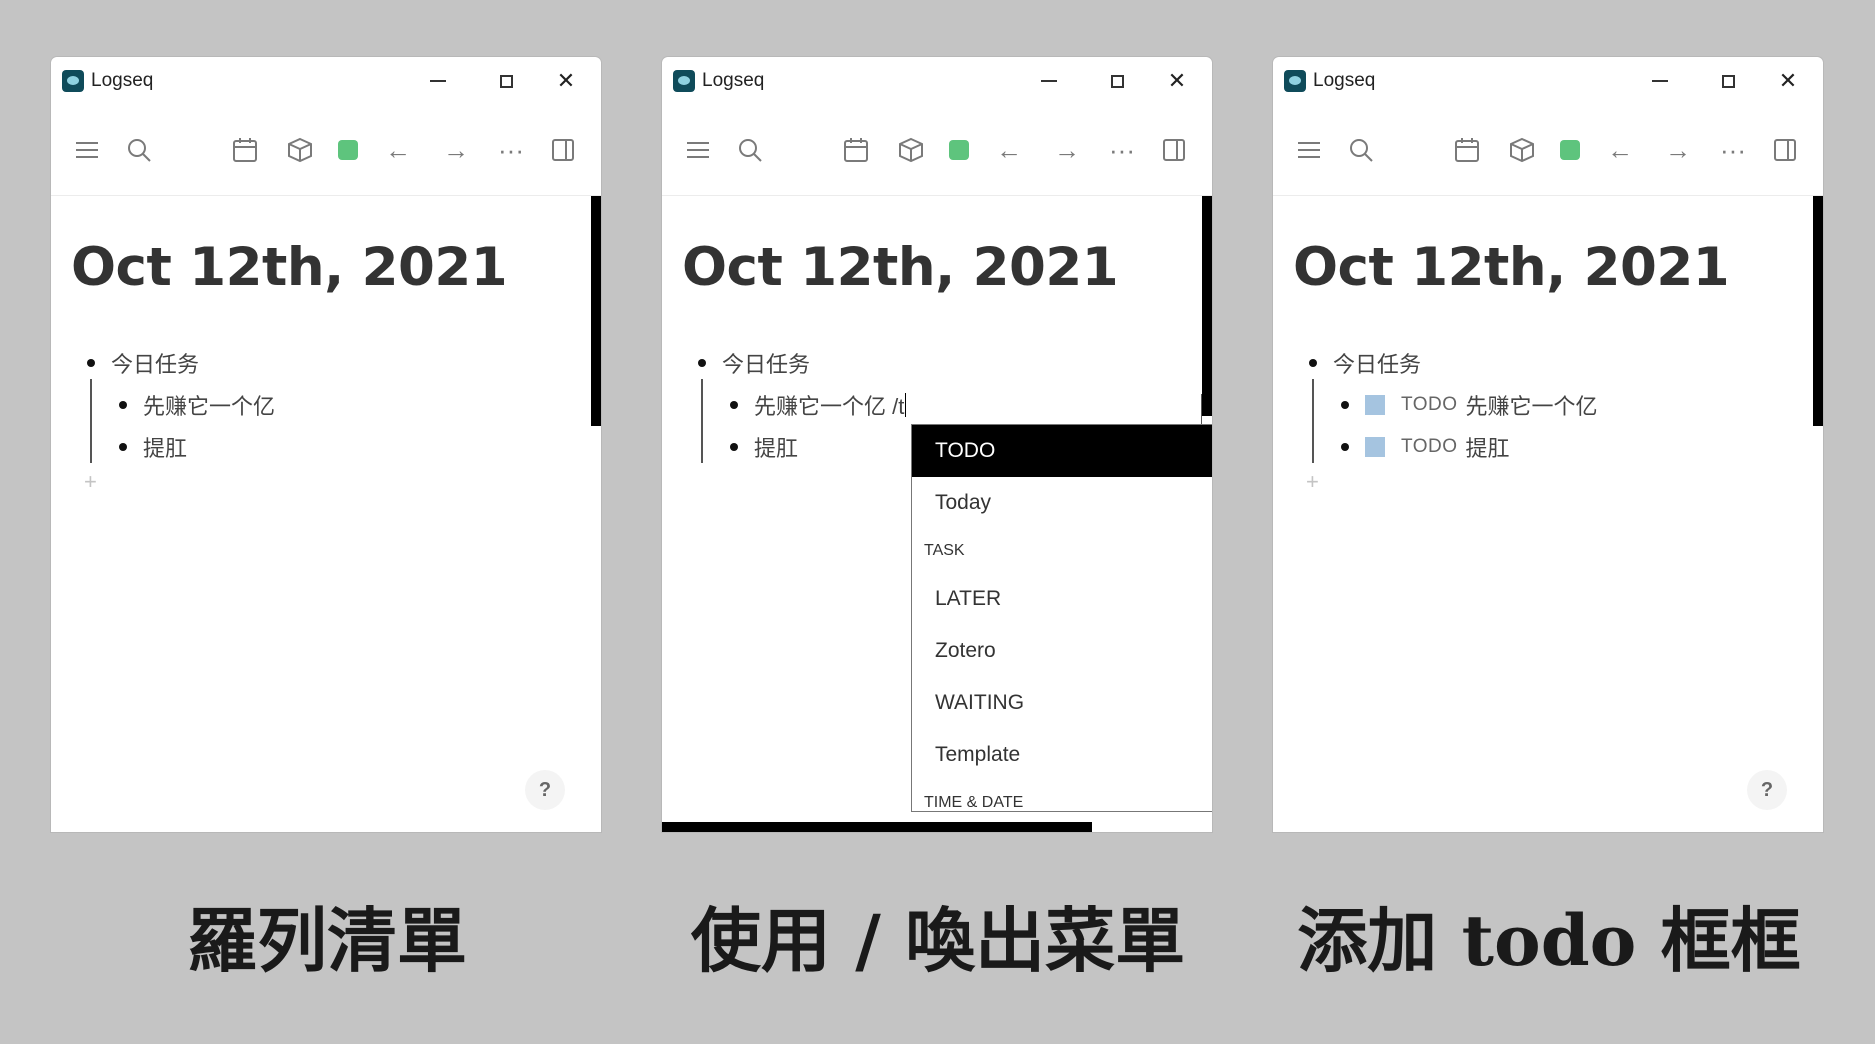 This screenshot has width=1875, height=1044. I want to click on menu-item-zotero: Zotero, so click(1062, 651).